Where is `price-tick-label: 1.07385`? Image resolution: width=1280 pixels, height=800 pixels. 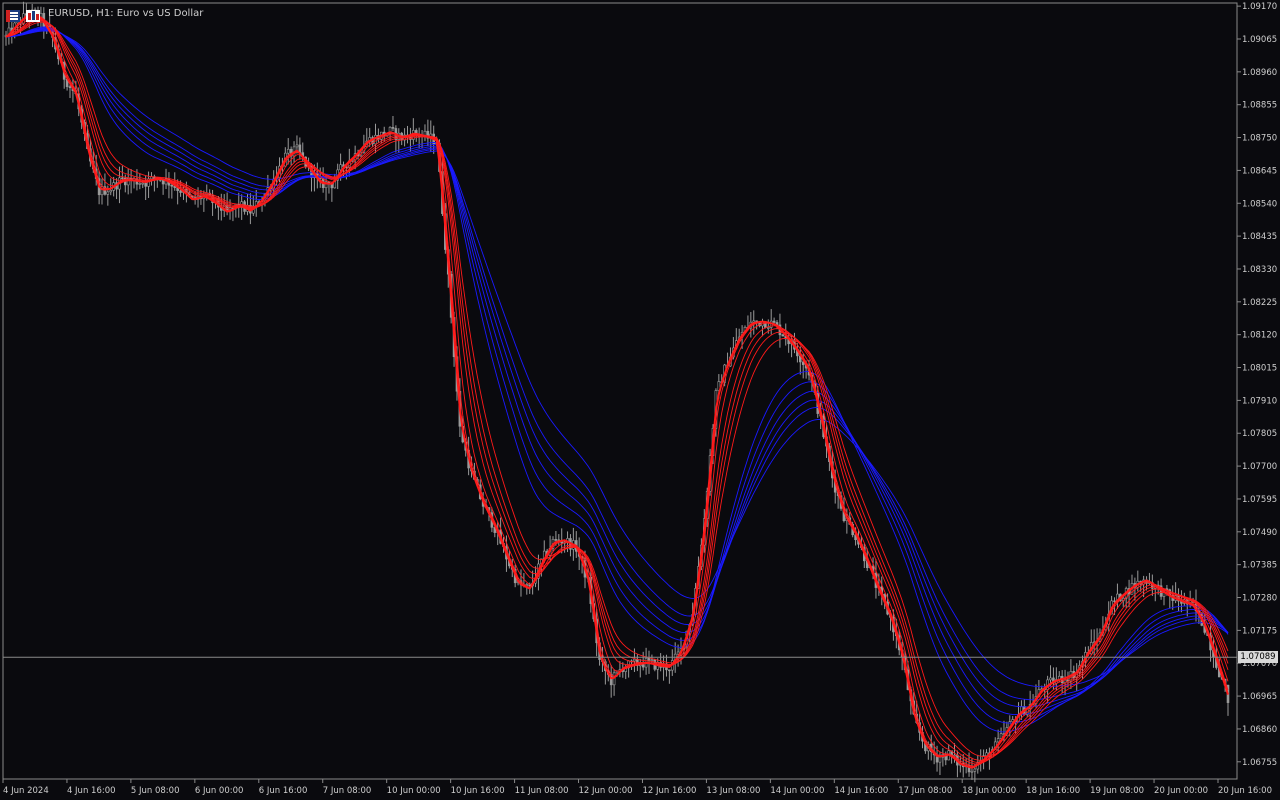
price-tick-label: 1.07385 is located at coordinates (1259, 566).